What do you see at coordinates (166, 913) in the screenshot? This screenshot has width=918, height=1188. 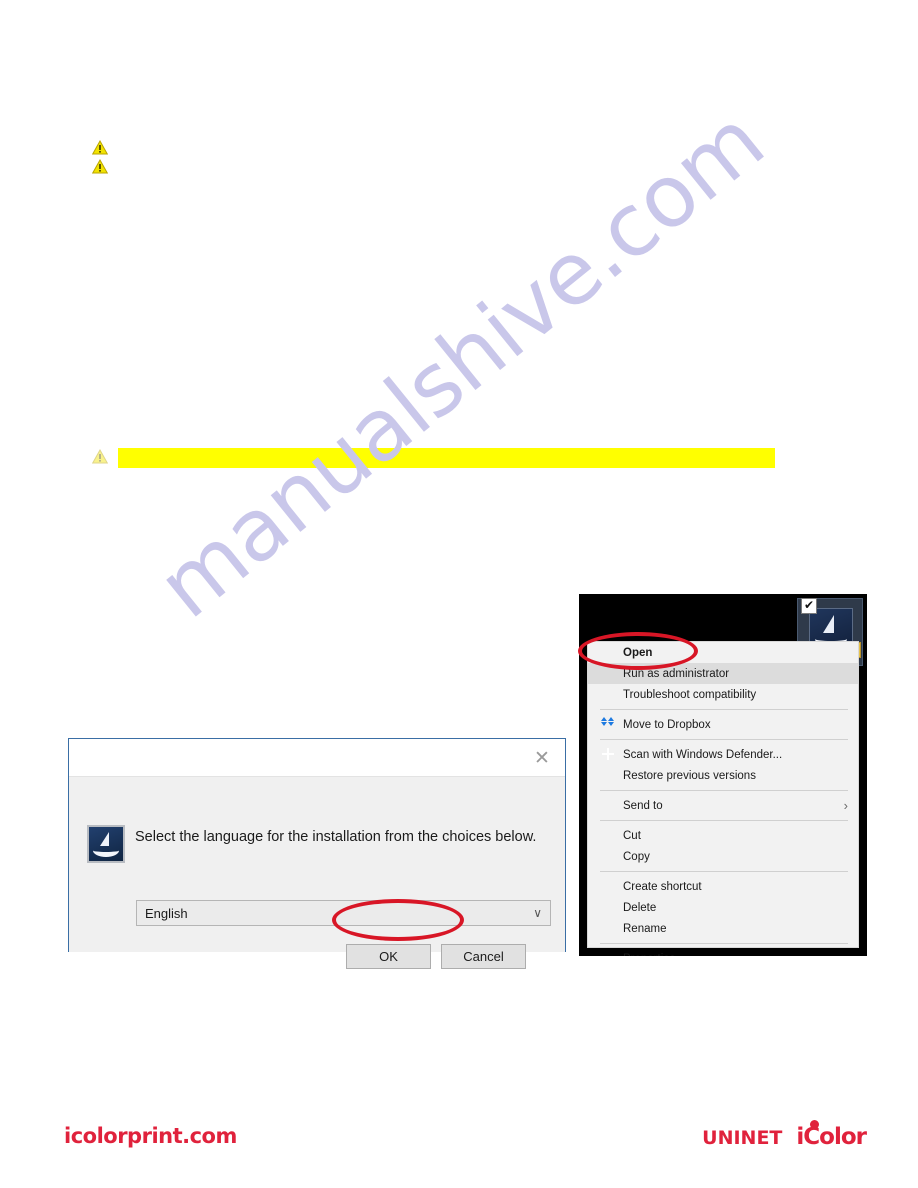 I see `language-select-value: English` at bounding box center [166, 913].